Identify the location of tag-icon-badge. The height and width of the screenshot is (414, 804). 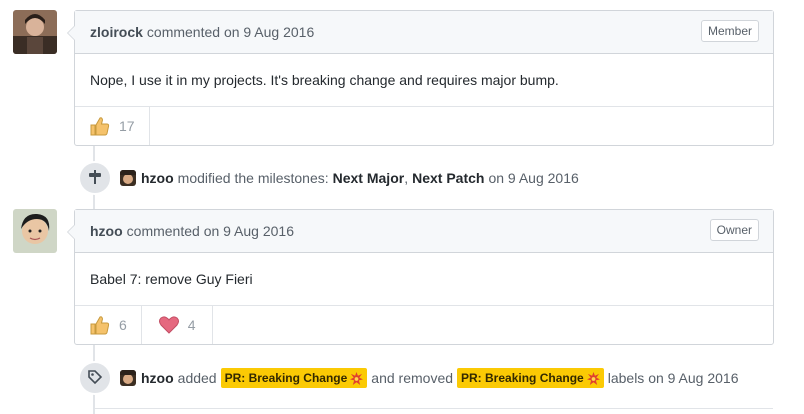
(95, 378).